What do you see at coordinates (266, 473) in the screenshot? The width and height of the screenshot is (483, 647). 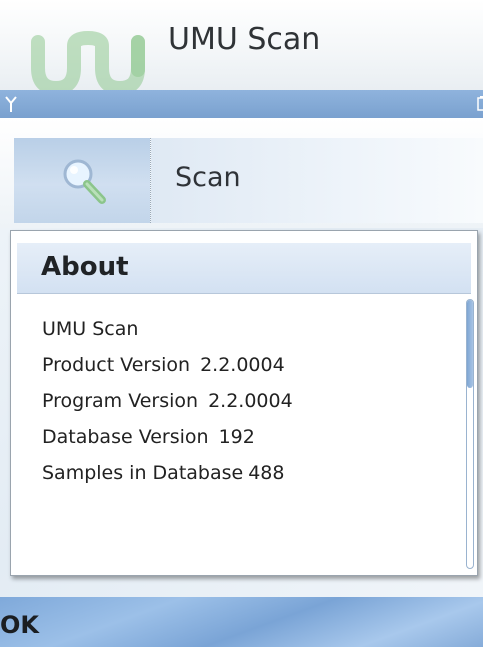 I see `about-value: 488` at bounding box center [266, 473].